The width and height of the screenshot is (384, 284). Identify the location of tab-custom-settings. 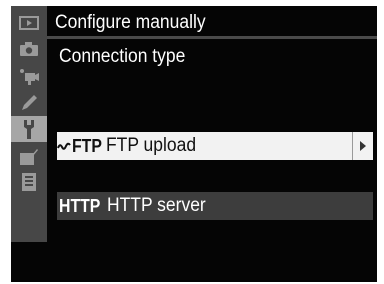
(29, 103).